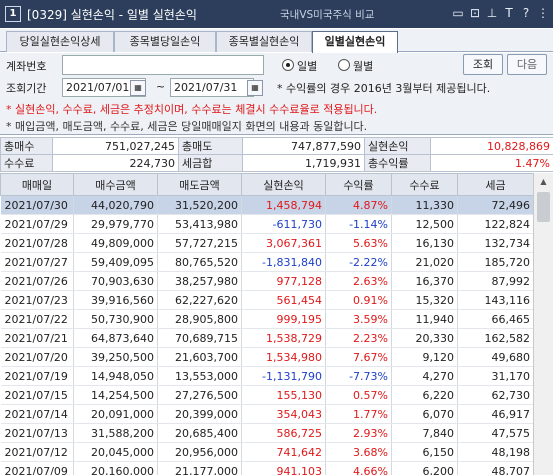  What do you see at coordinates (199, 205) in the screenshot?
I see `cell-sell-amount: 31,520,200` at bounding box center [199, 205].